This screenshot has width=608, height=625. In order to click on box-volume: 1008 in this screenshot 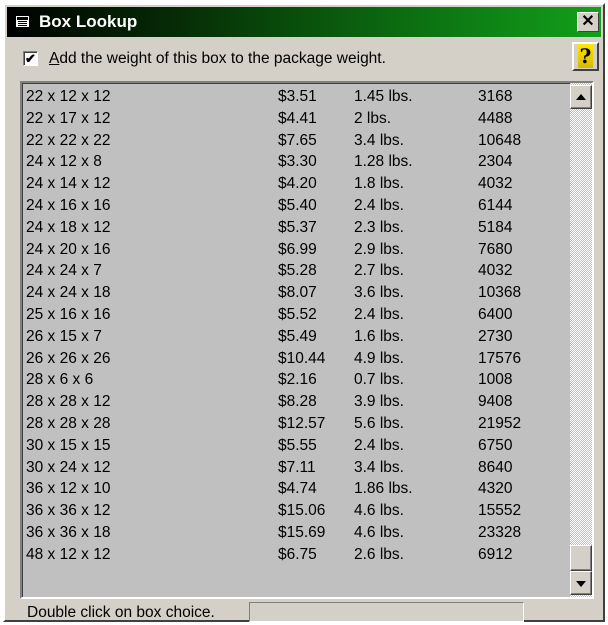, I will do `click(495, 380)`.